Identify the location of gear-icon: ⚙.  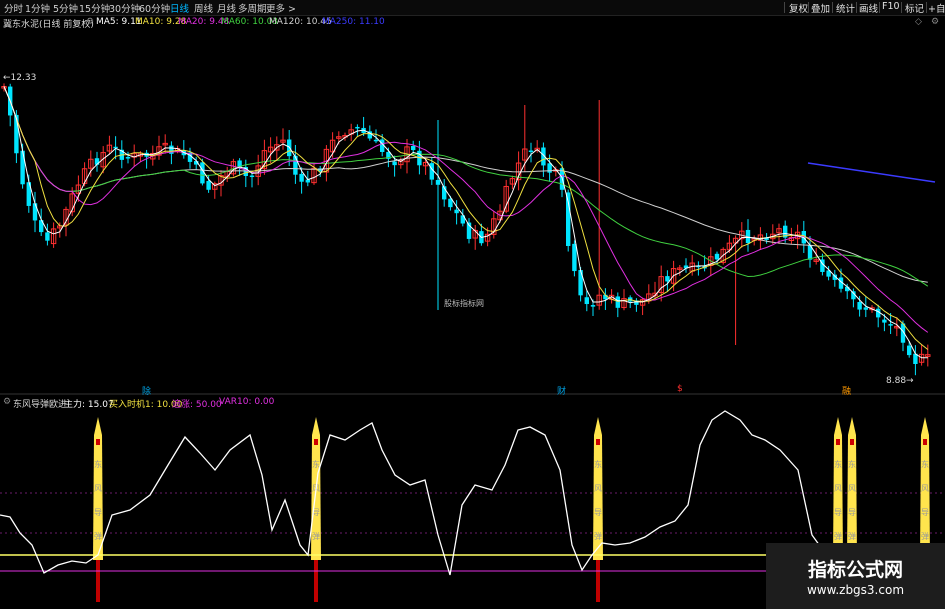
(935, 22).